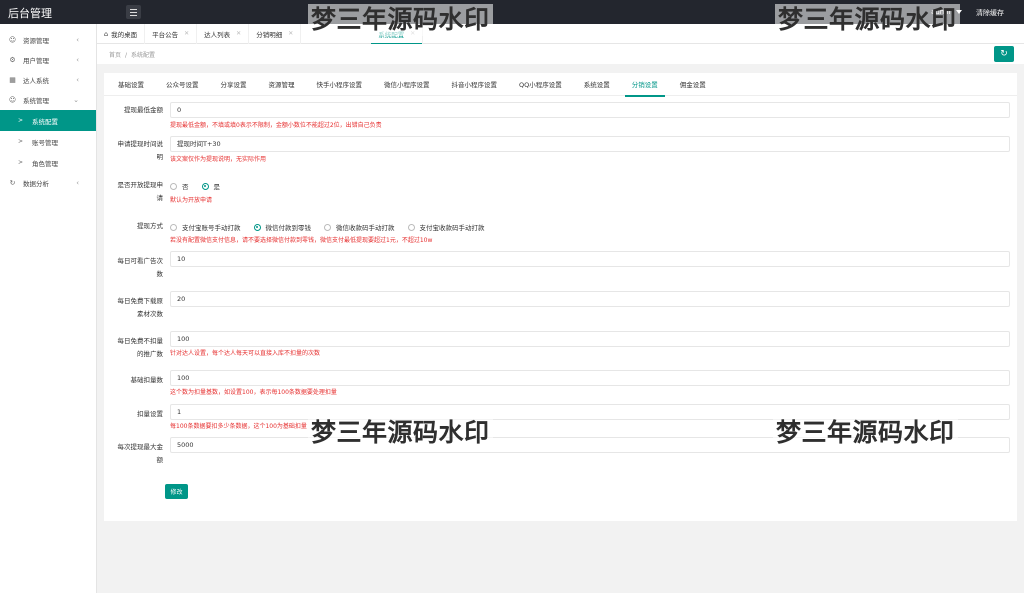 The width and height of the screenshot is (1024, 593). I want to click on chevron-down-icon: ⌄, so click(76, 100).